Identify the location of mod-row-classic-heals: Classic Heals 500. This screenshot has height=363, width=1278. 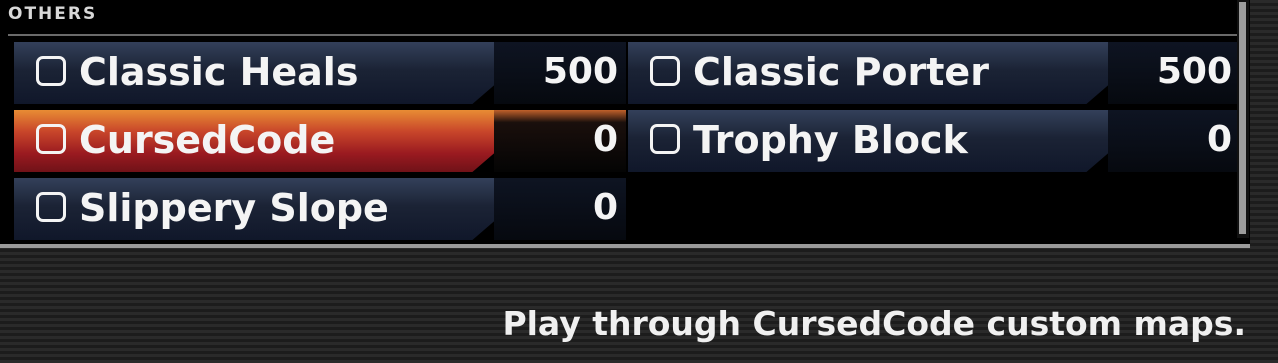
(320, 73).